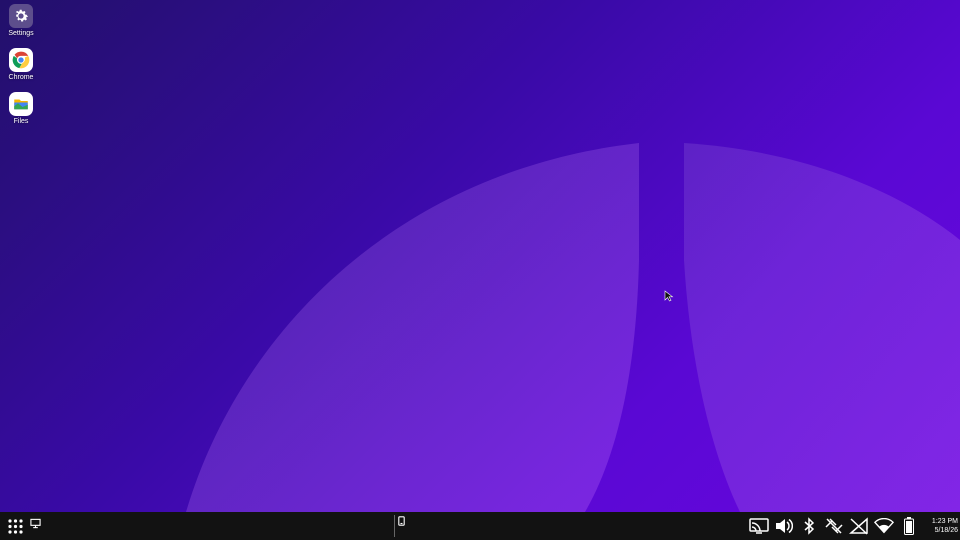  Describe the element at coordinates (394, 526) in the screenshot. I see `taskbar-divider` at that location.